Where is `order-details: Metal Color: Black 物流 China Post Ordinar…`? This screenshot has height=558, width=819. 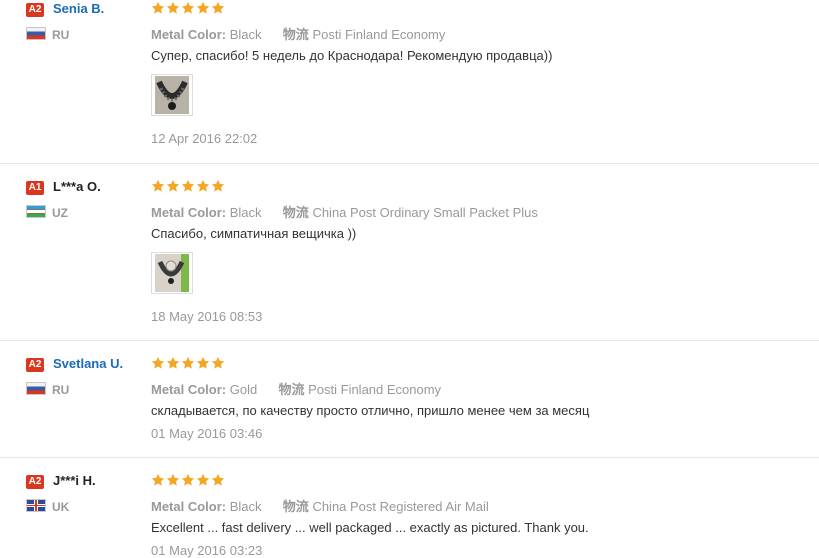 order-details: Metal Color: Black 物流 China Post Ordinar… is located at coordinates (344, 211).